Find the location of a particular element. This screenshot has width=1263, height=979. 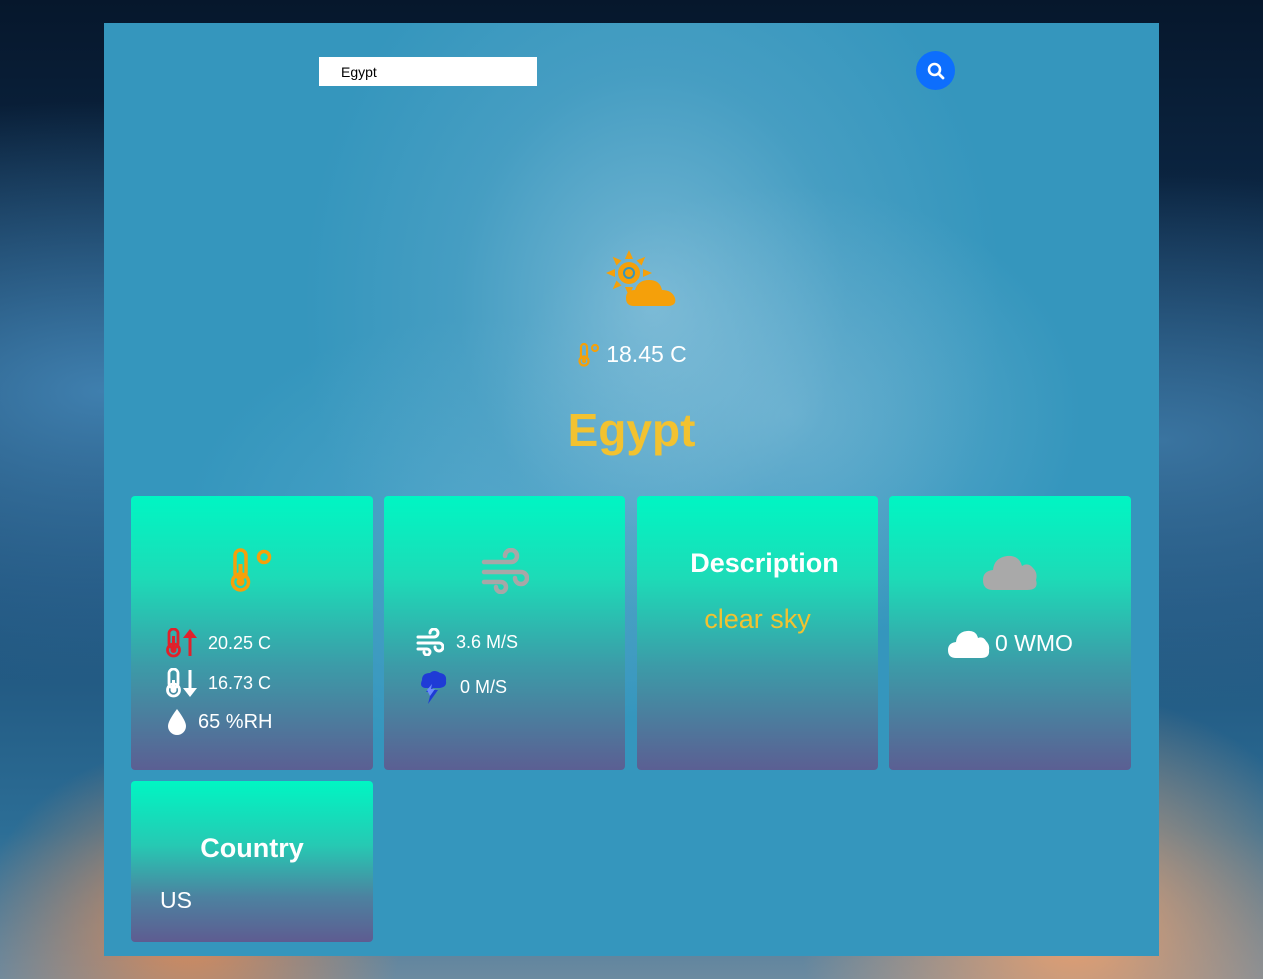

search-input is located at coordinates (428, 71).